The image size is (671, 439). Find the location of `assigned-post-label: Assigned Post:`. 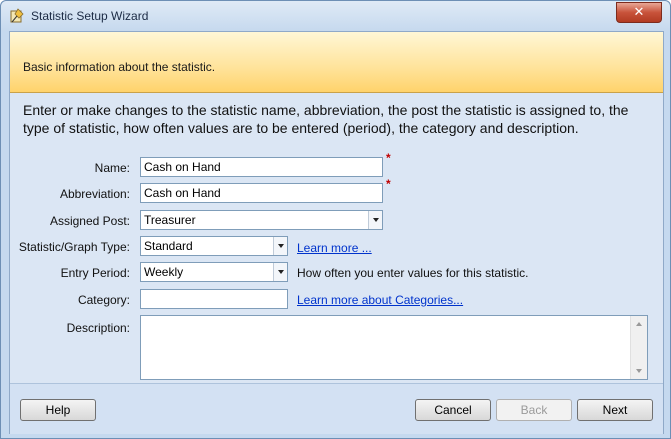

assigned-post-label: Assigned Post: is located at coordinates (89, 221).